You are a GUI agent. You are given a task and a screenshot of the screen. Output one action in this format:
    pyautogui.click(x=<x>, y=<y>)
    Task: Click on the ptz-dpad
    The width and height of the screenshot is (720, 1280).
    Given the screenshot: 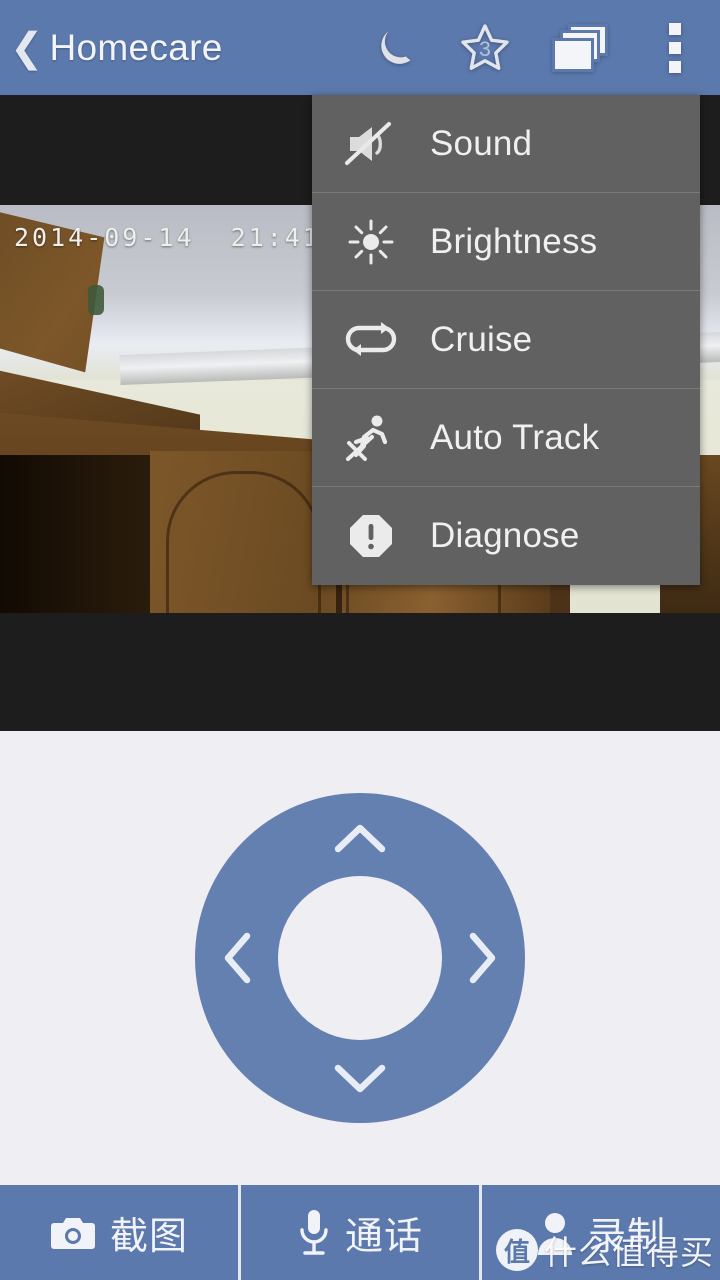 What is the action you would take?
    pyautogui.click(x=360, y=958)
    